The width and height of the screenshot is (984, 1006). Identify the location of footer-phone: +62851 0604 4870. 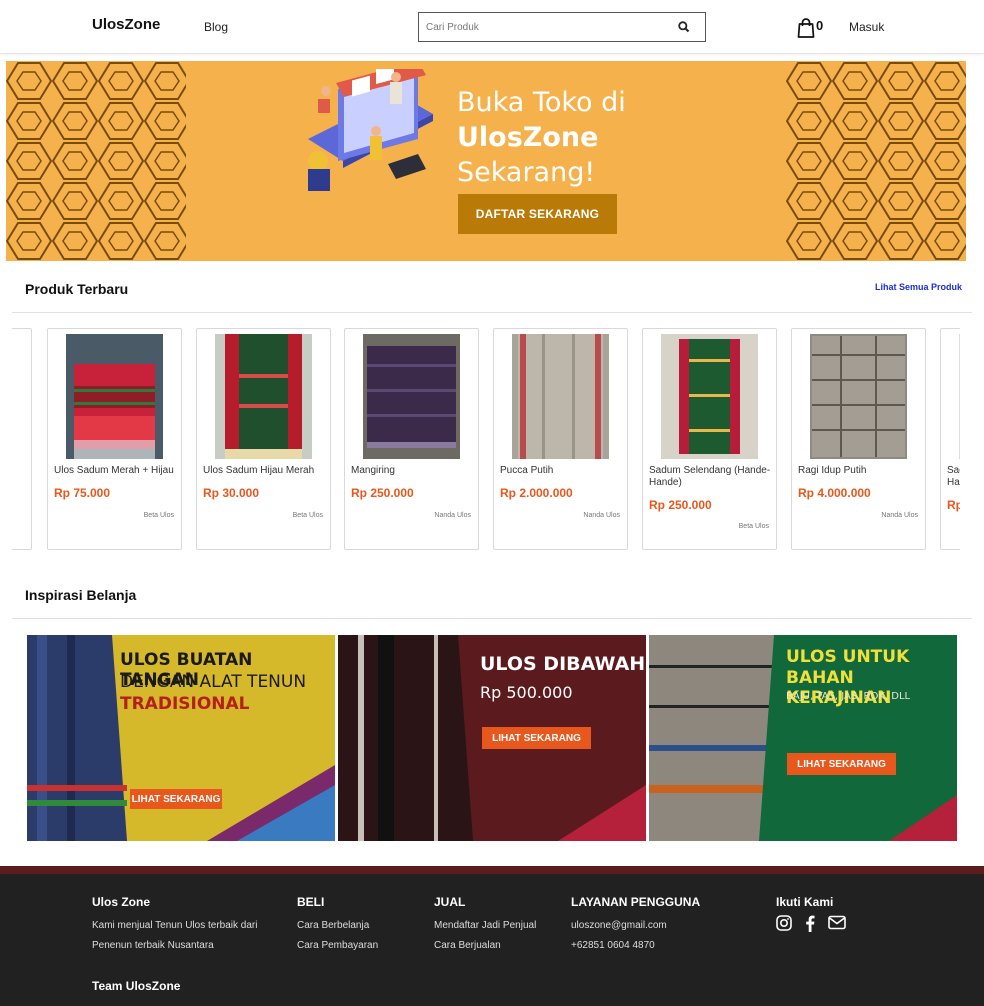
(613, 945).